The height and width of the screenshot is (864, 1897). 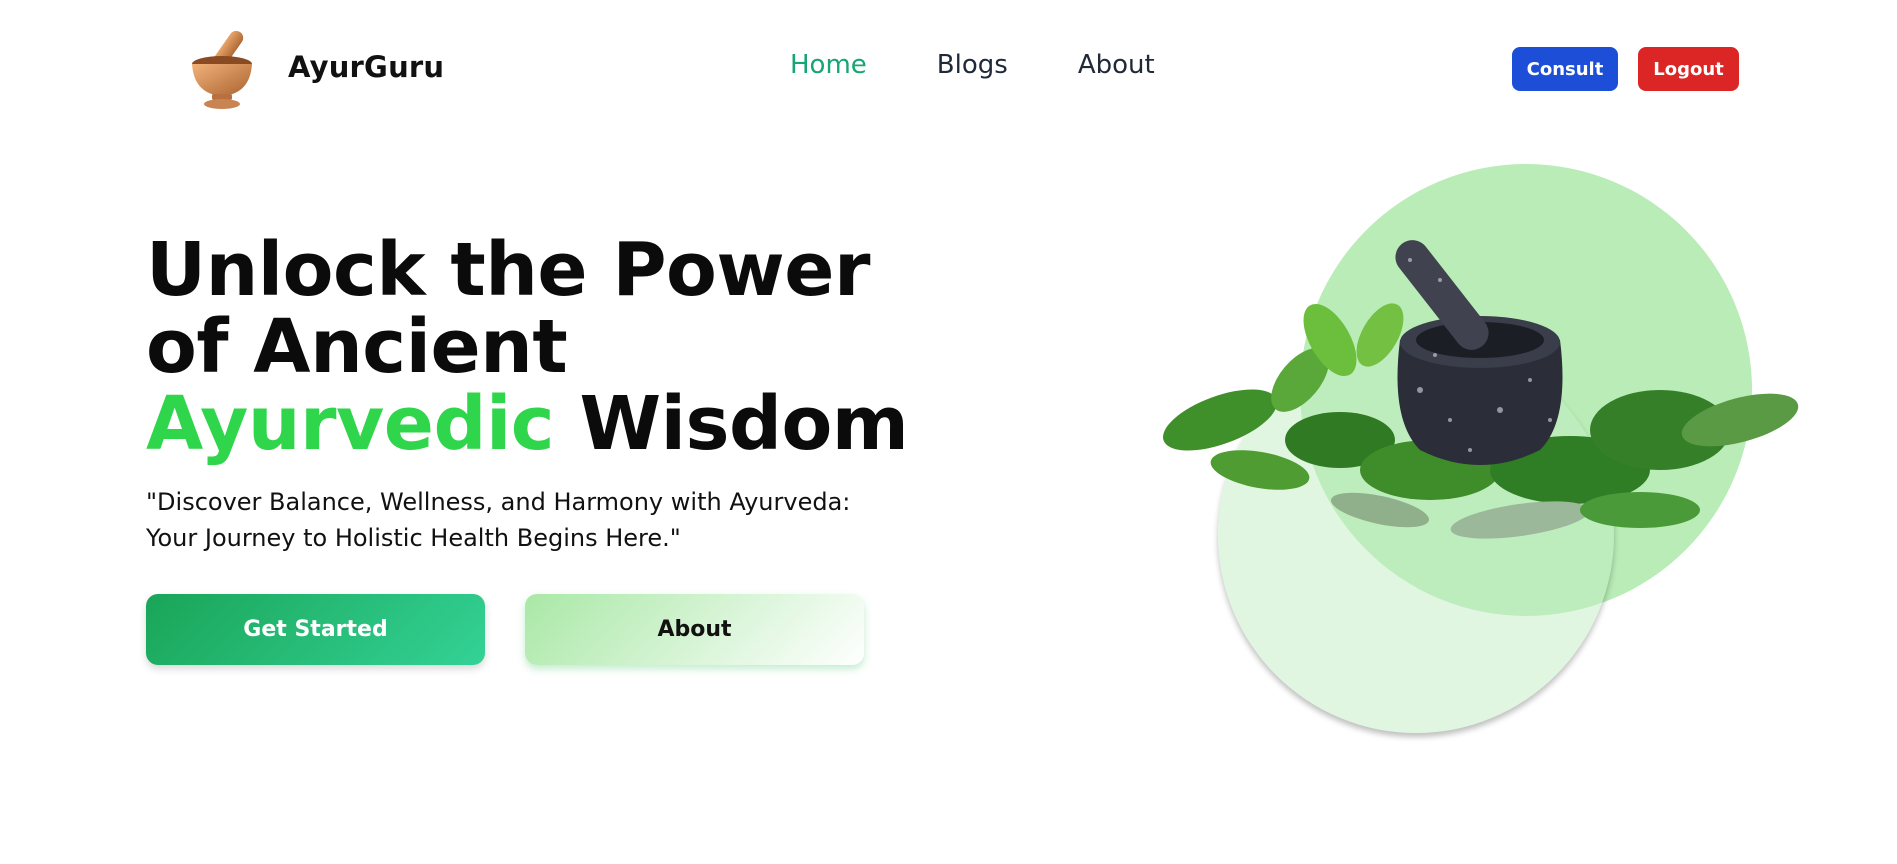 I want to click on logout-button: Logout, so click(x=1688, y=69).